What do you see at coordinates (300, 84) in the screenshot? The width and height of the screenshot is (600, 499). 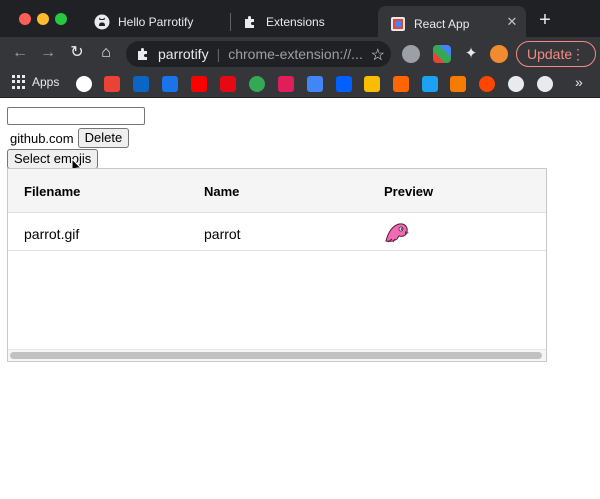 I see `bookmarks-bar: Apps »` at bounding box center [300, 84].